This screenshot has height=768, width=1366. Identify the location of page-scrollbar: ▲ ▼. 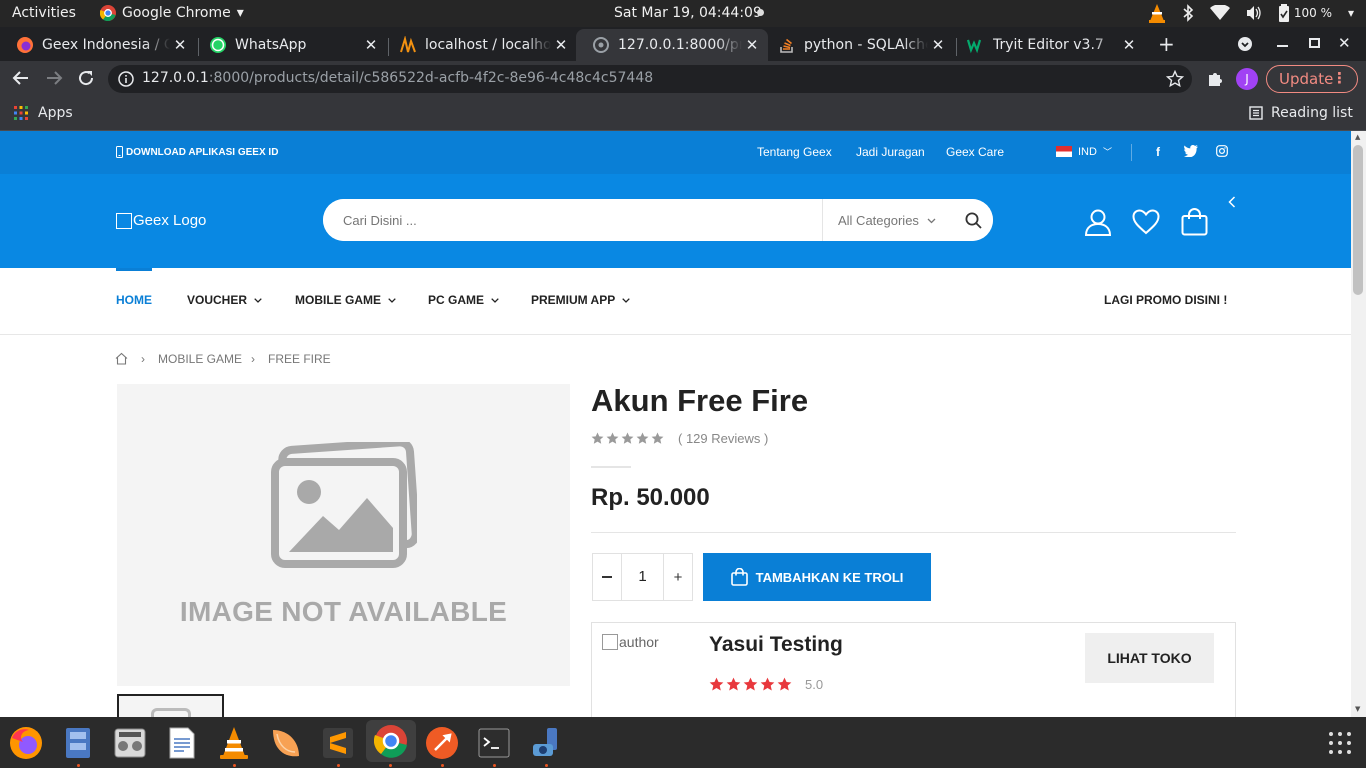
(1358, 424).